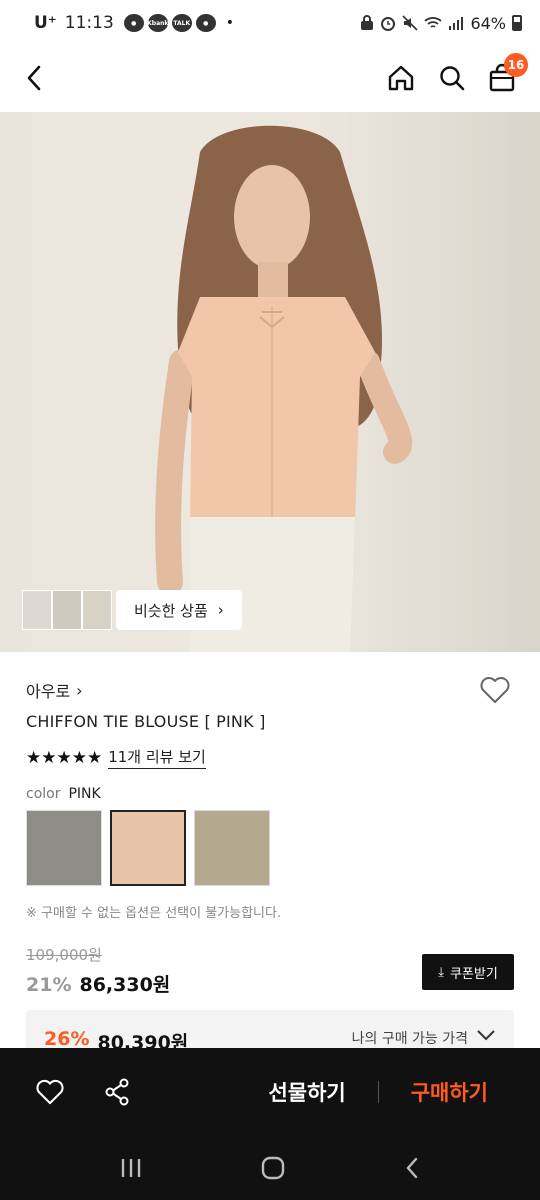 The width and height of the screenshot is (540, 1200). I want to click on status-time: 11:13, so click(89, 23).